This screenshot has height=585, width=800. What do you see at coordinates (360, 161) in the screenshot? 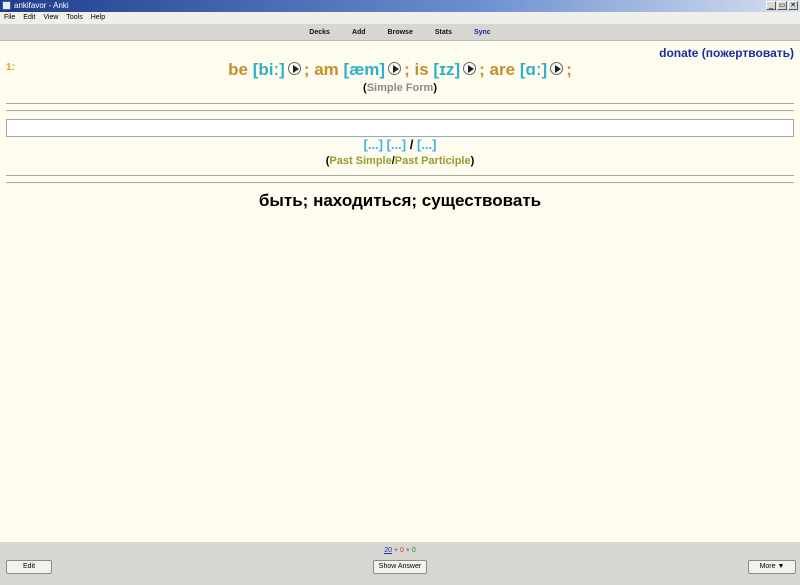
I see `past-simple-label: Past Simple` at bounding box center [360, 161].